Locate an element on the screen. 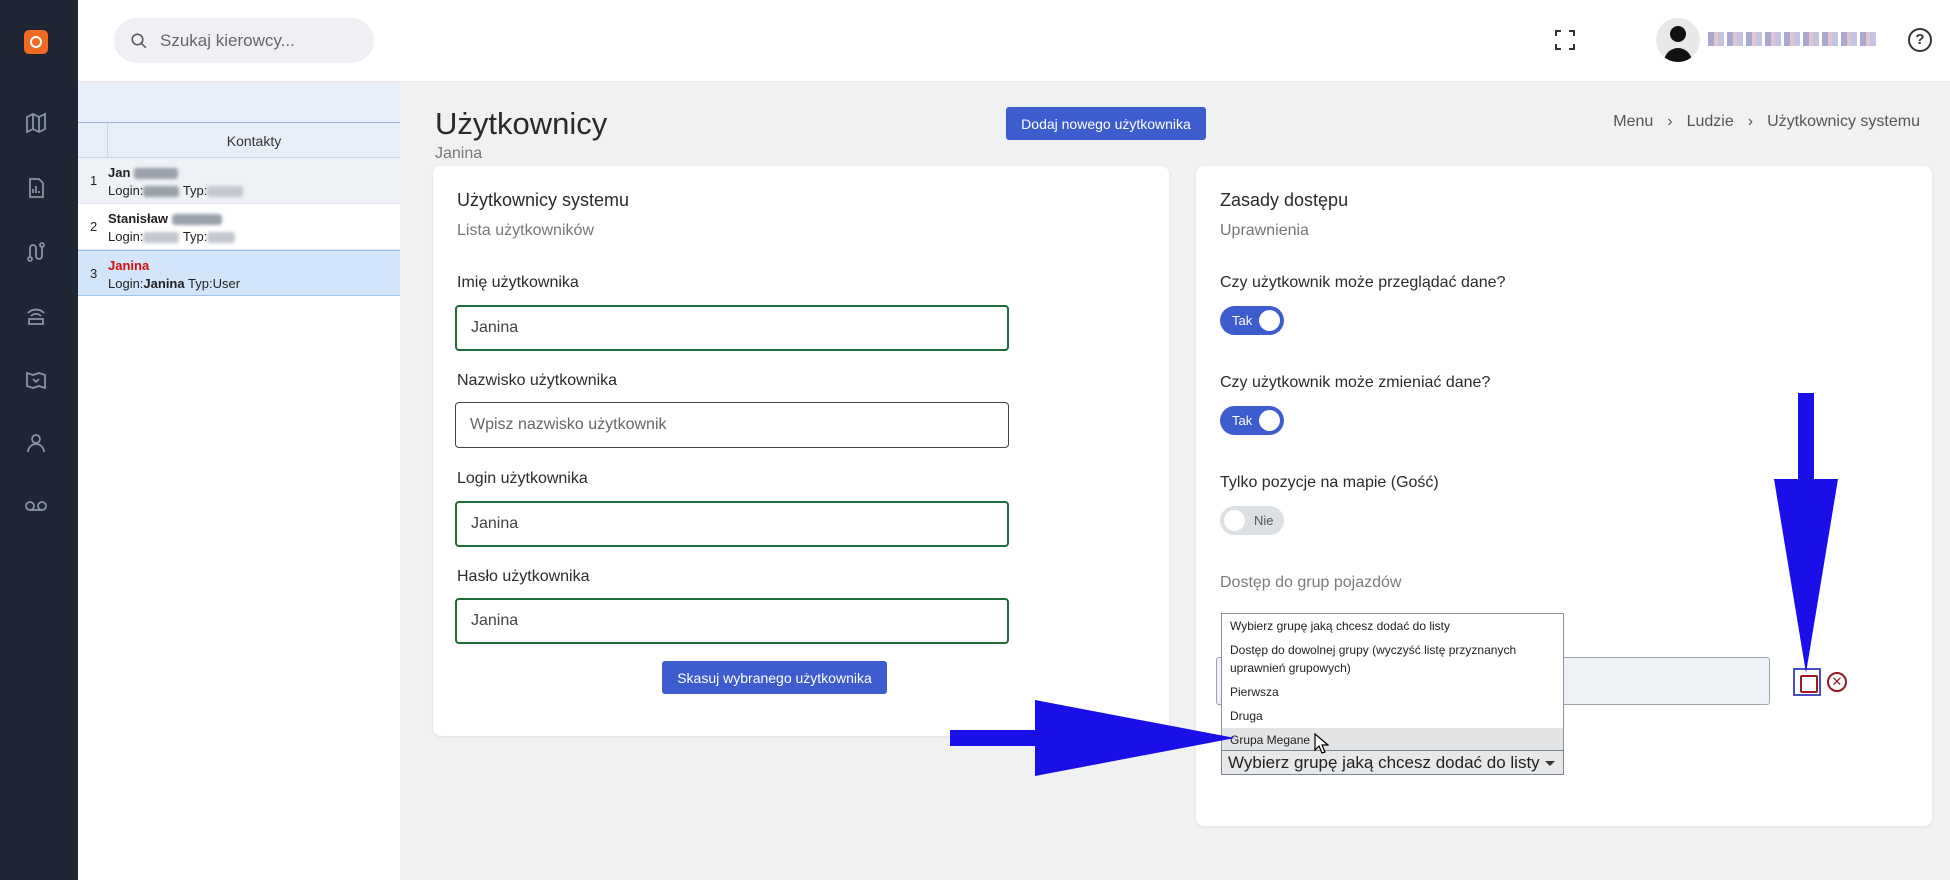  map-alt-icon is located at coordinates (36, 380).